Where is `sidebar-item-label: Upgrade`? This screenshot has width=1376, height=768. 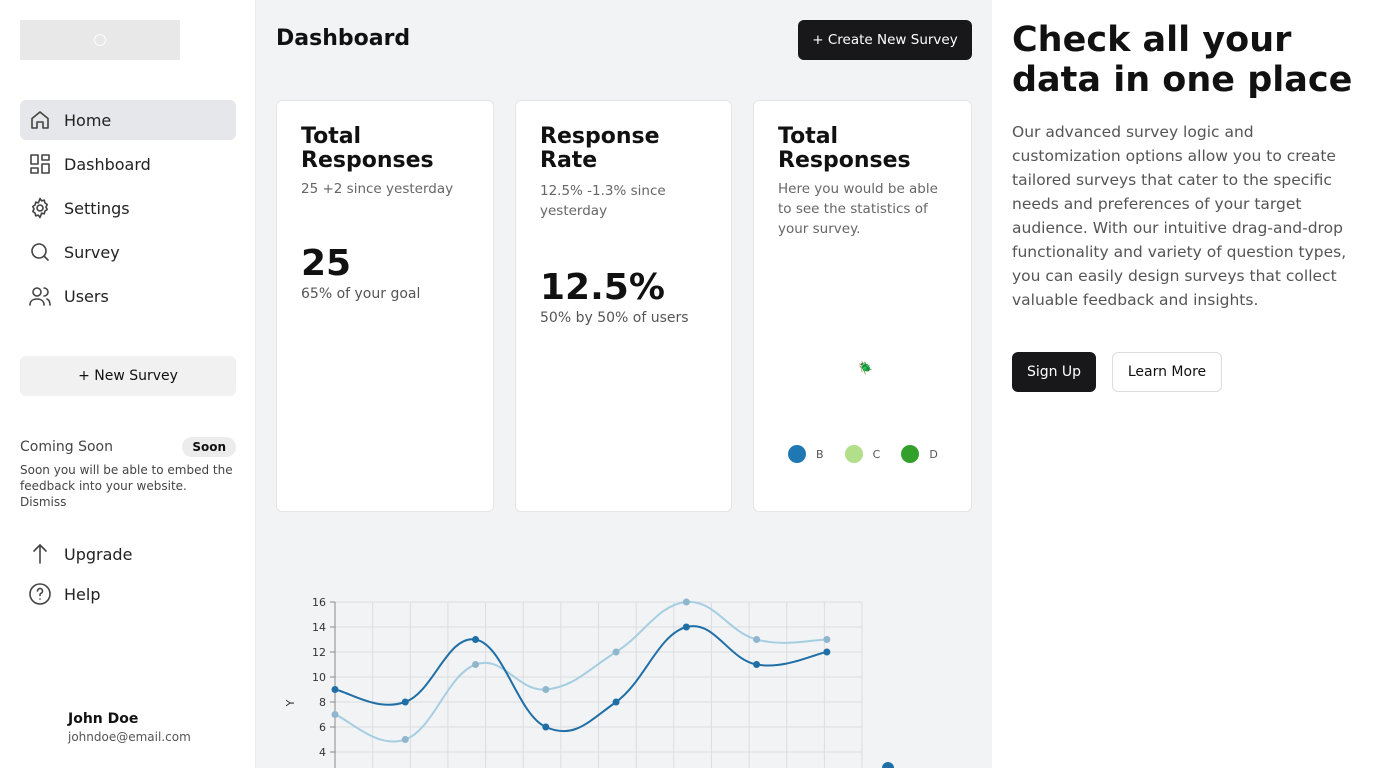
sidebar-item-label: Upgrade is located at coordinates (98, 554).